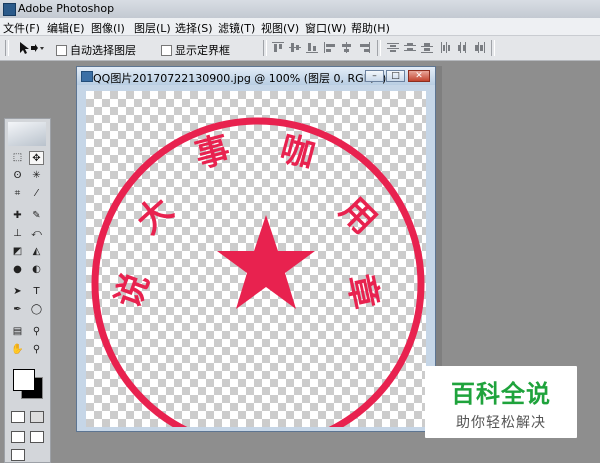 The image size is (600, 463). What do you see at coordinates (446, 47) in the screenshot?
I see `distribute-left-icon` at bounding box center [446, 47].